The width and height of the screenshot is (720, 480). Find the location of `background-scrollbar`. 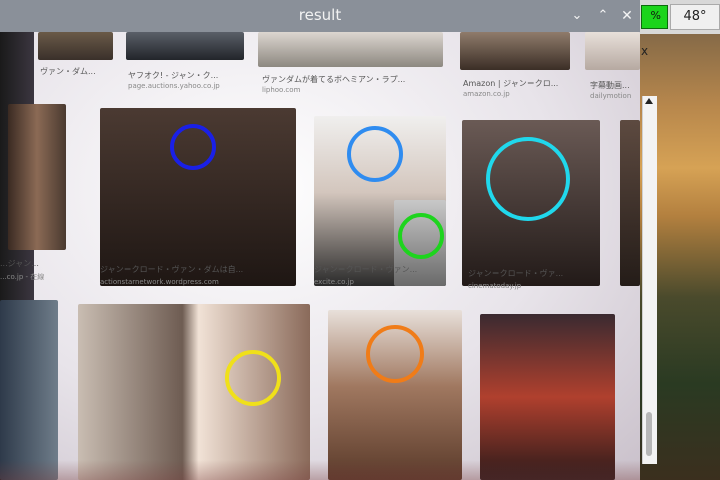

background-scrollbar is located at coordinates (649, 280).